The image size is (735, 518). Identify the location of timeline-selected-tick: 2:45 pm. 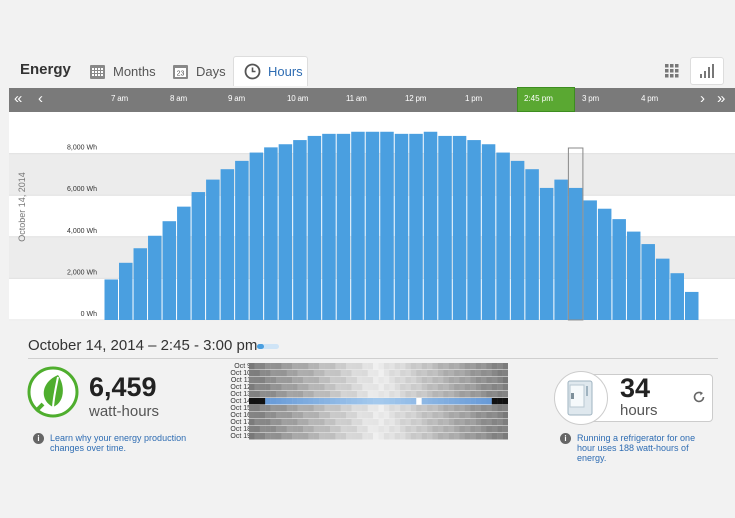
(546, 101).